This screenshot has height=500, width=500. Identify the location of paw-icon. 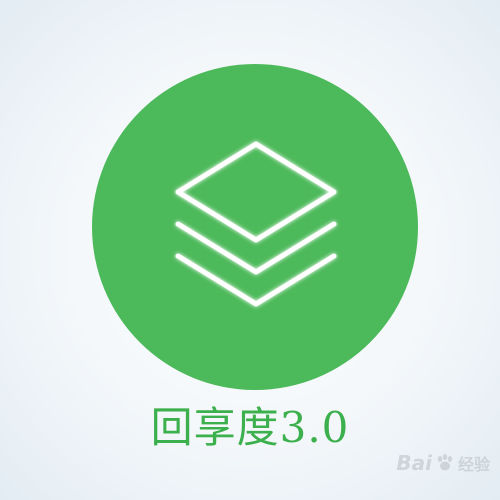
(445, 462).